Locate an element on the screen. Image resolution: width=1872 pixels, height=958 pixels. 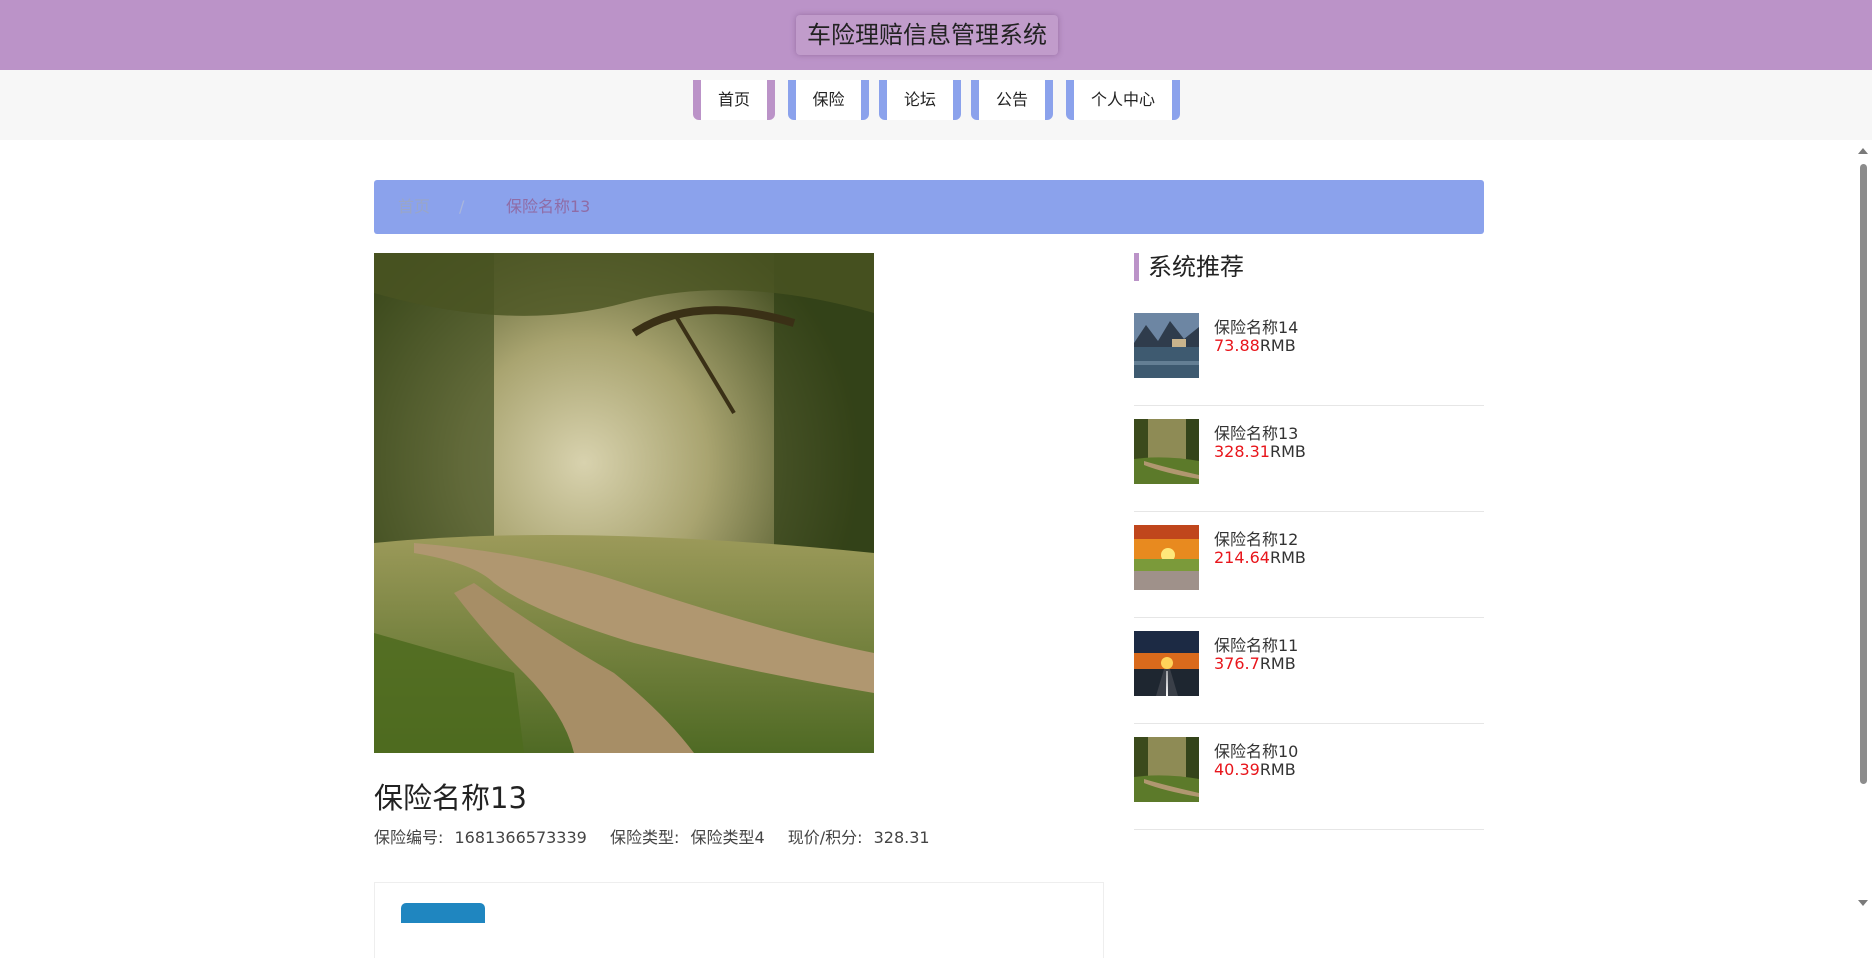
recommend-item-price-line: 40.39RMB is located at coordinates (1255, 769).